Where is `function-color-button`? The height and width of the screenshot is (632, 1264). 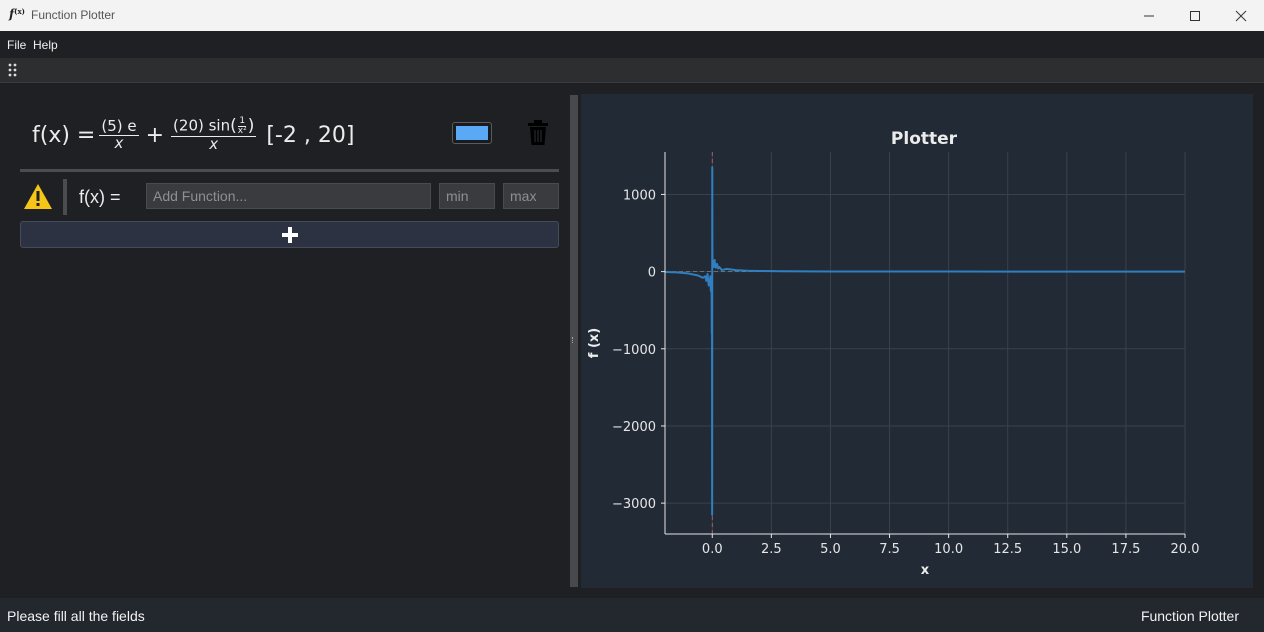 function-color-button is located at coordinates (472, 133).